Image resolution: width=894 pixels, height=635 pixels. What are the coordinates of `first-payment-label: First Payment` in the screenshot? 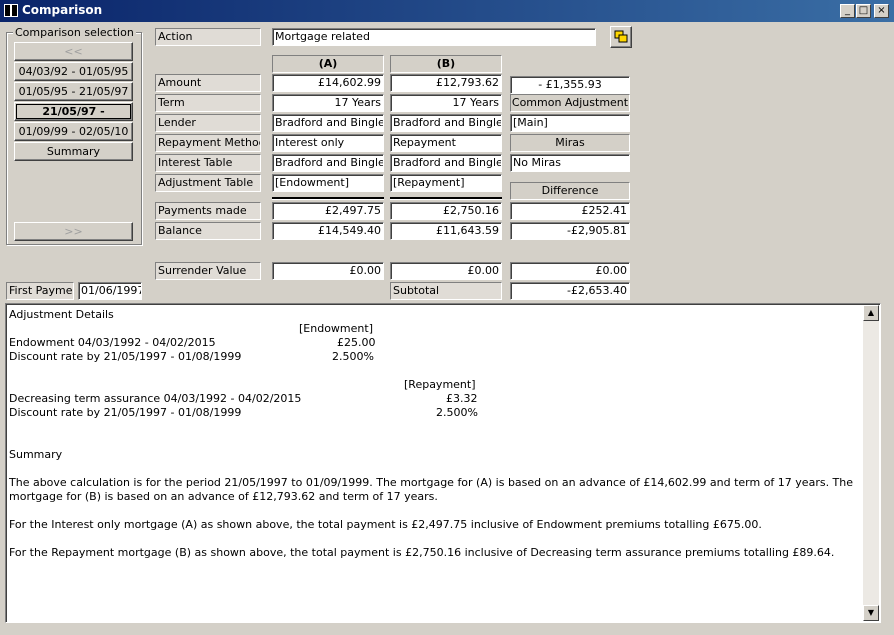 It's located at (40, 291).